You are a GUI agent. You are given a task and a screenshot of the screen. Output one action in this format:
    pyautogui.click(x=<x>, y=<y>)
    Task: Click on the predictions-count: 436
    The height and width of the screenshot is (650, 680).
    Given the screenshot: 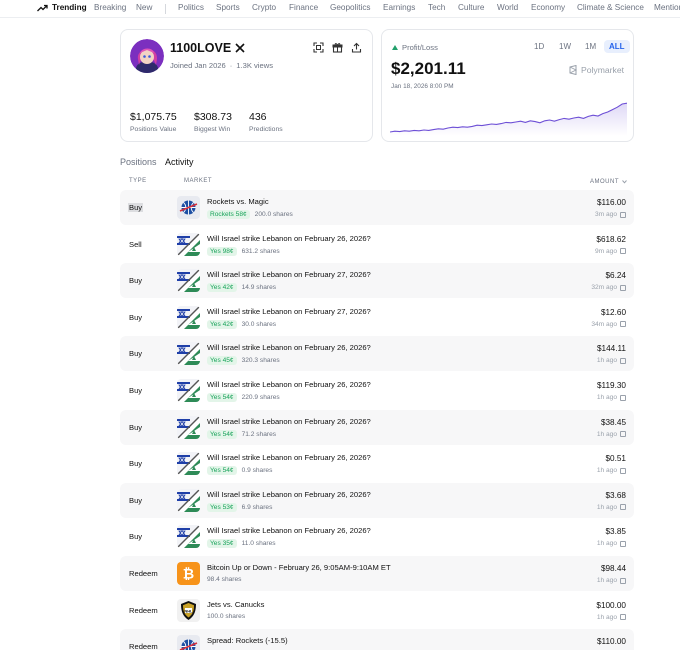 What is the action you would take?
    pyautogui.click(x=258, y=117)
    